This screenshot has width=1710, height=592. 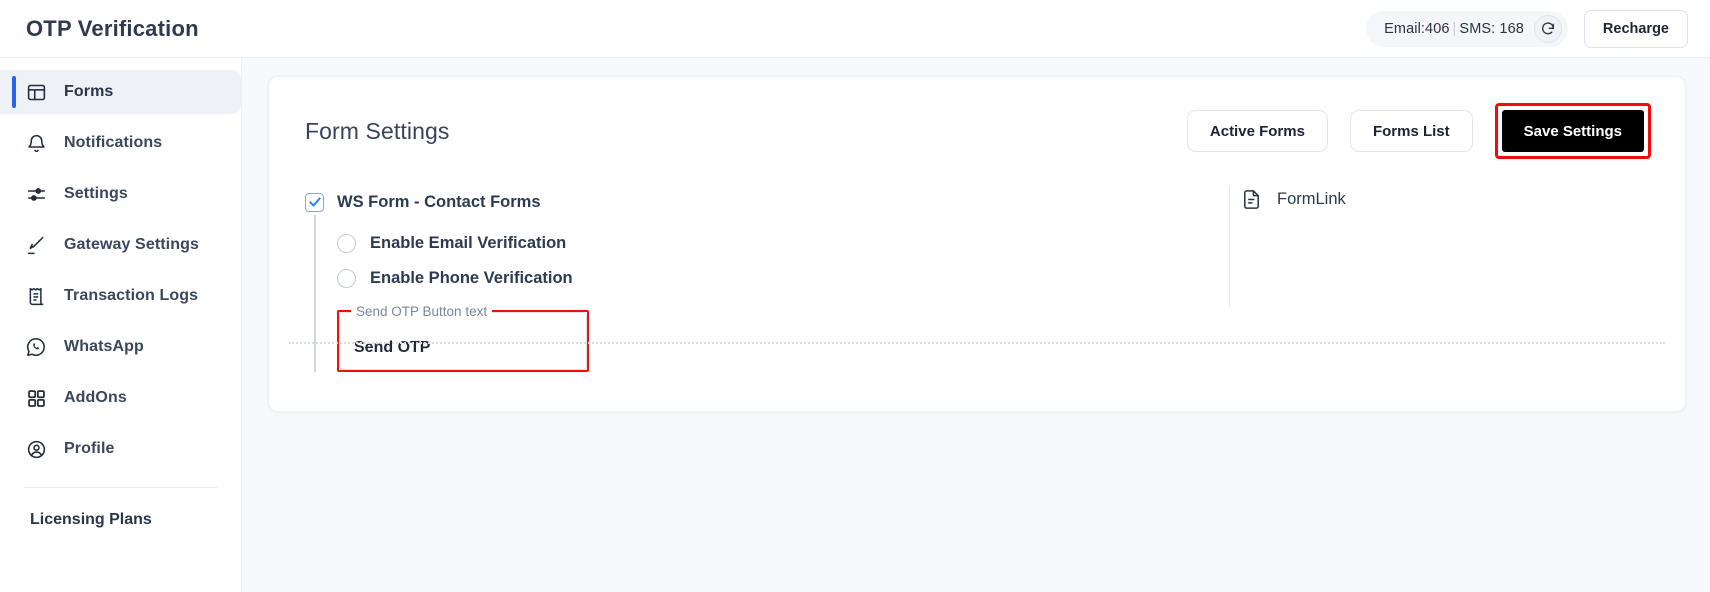 I want to click on option-label: Enable Email Verification, so click(x=468, y=243).